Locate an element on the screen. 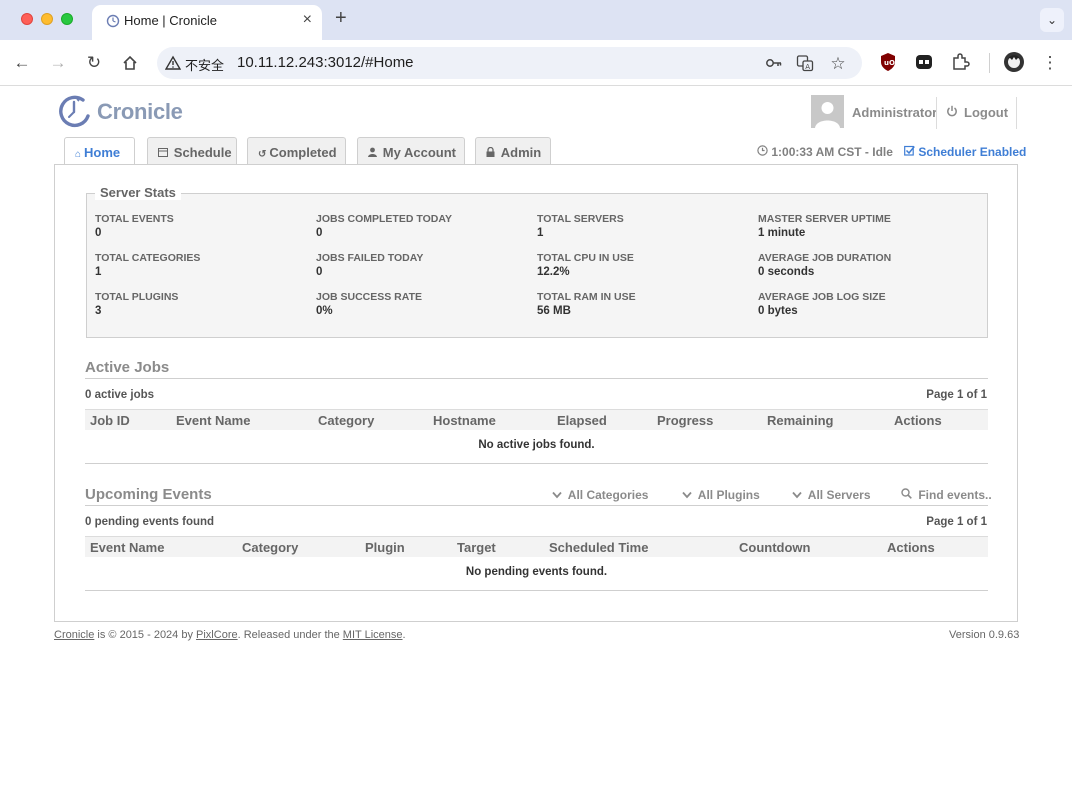 This screenshot has width=1072, height=795. stat-average-job-log-size: AVERAGE JOB LOG SIZE 0 bytes is located at coordinates (863, 304).